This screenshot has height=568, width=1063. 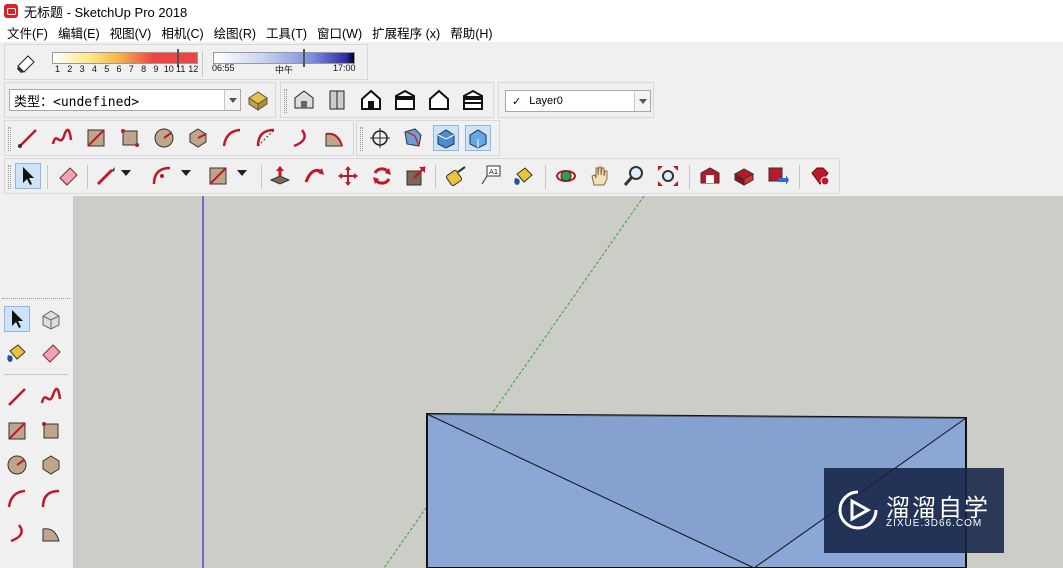 What do you see at coordinates (284, 70) in the screenshot?
I see `time-noon-label: 中午` at bounding box center [284, 70].